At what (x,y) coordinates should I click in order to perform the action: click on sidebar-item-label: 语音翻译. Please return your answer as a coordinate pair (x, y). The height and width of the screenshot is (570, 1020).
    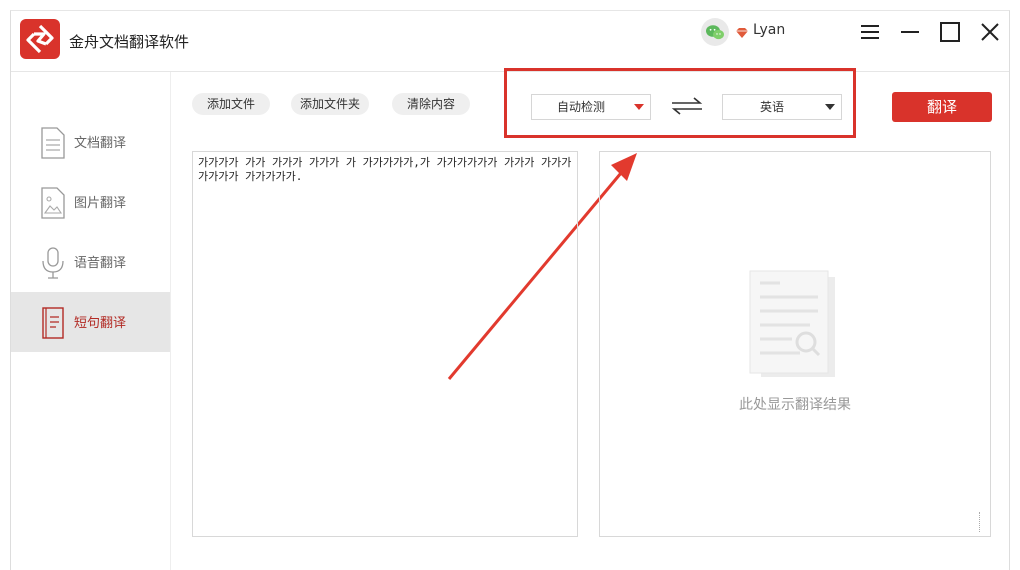
    Looking at the image, I should click on (100, 263).